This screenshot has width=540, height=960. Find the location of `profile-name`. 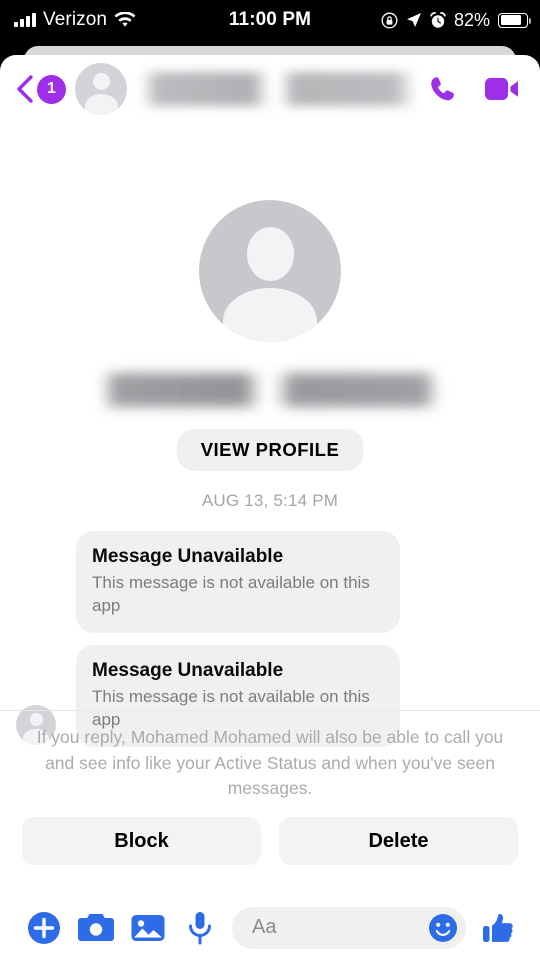

profile-name is located at coordinates (270, 390).